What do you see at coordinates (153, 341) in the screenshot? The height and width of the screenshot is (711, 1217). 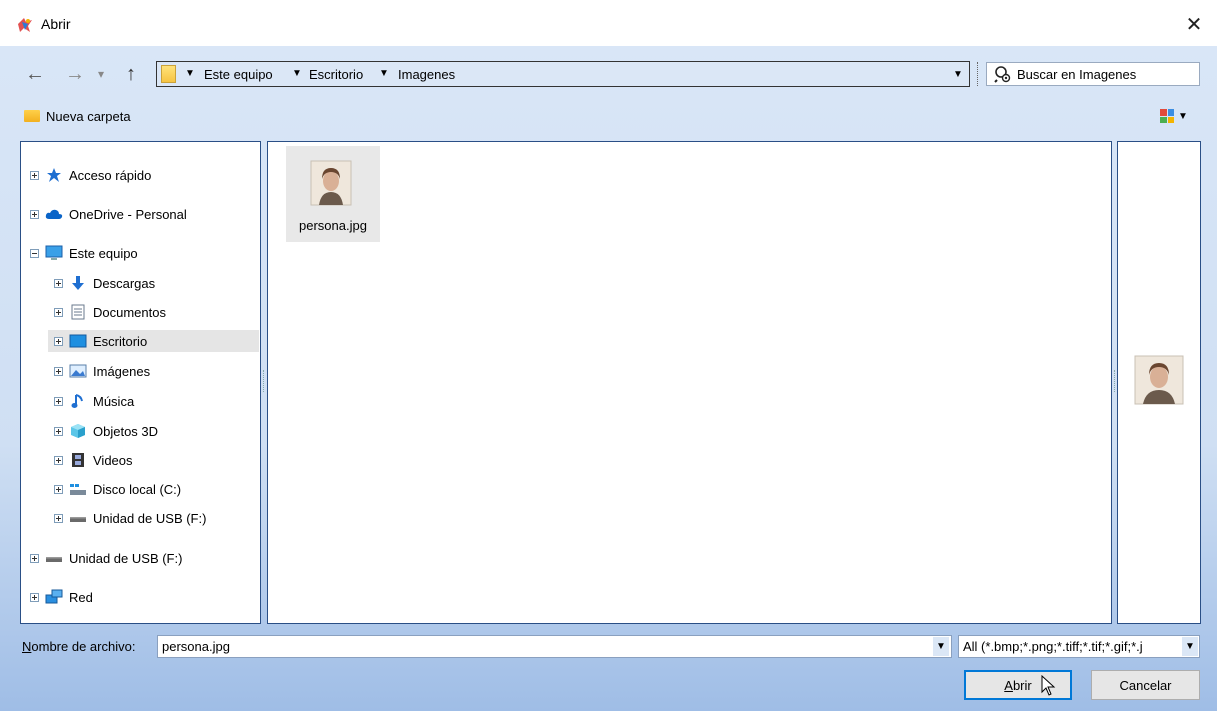 I see `tree-item-escritorio: Escritorio` at bounding box center [153, 341].